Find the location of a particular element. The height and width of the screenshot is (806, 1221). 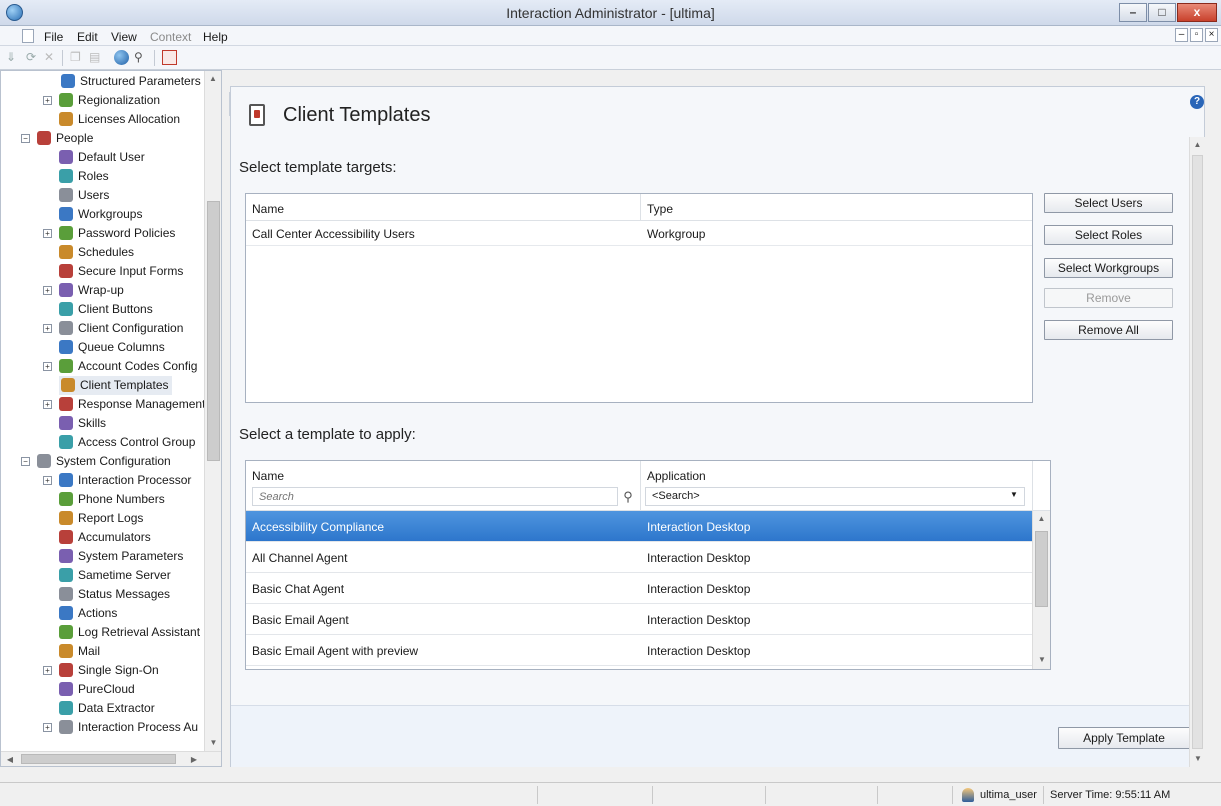

close-button: x is located at coordinates (1197, 12).